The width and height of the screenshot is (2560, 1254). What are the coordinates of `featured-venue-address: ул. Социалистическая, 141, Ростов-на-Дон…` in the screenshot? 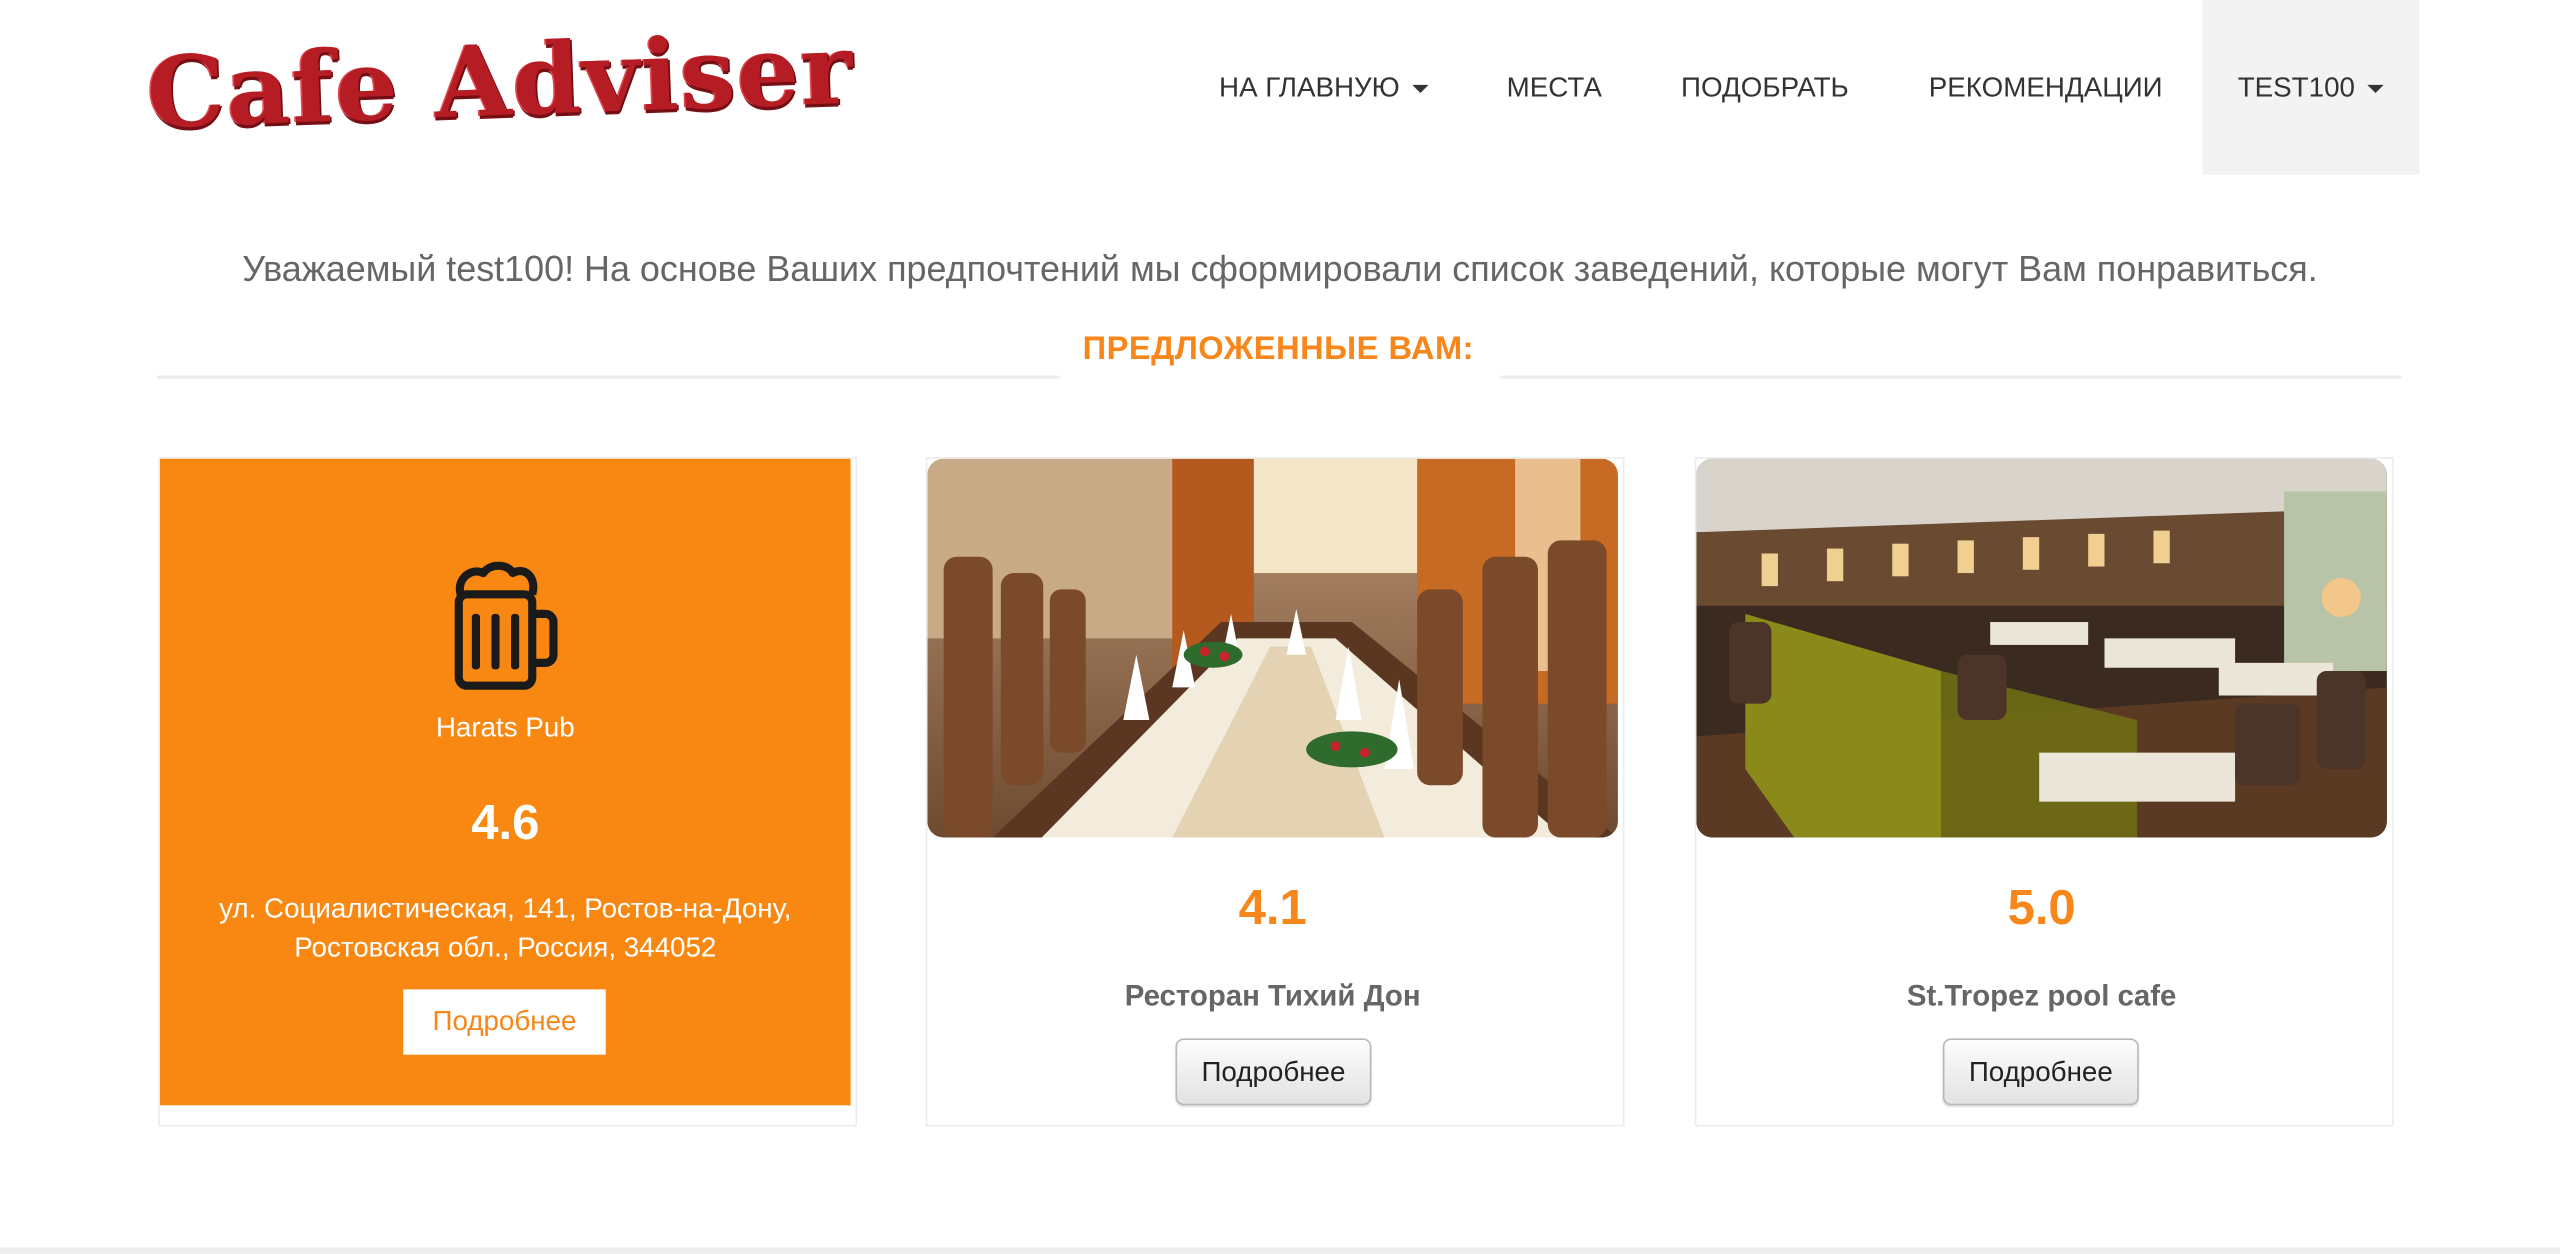 It's located at (505, 928).